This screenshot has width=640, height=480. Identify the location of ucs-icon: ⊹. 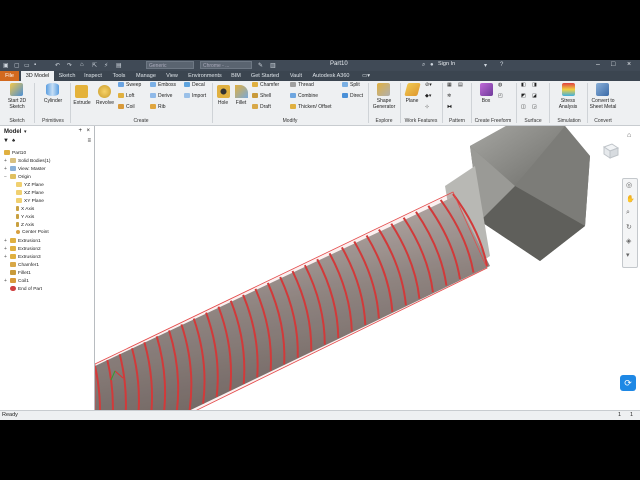
(427, 107).